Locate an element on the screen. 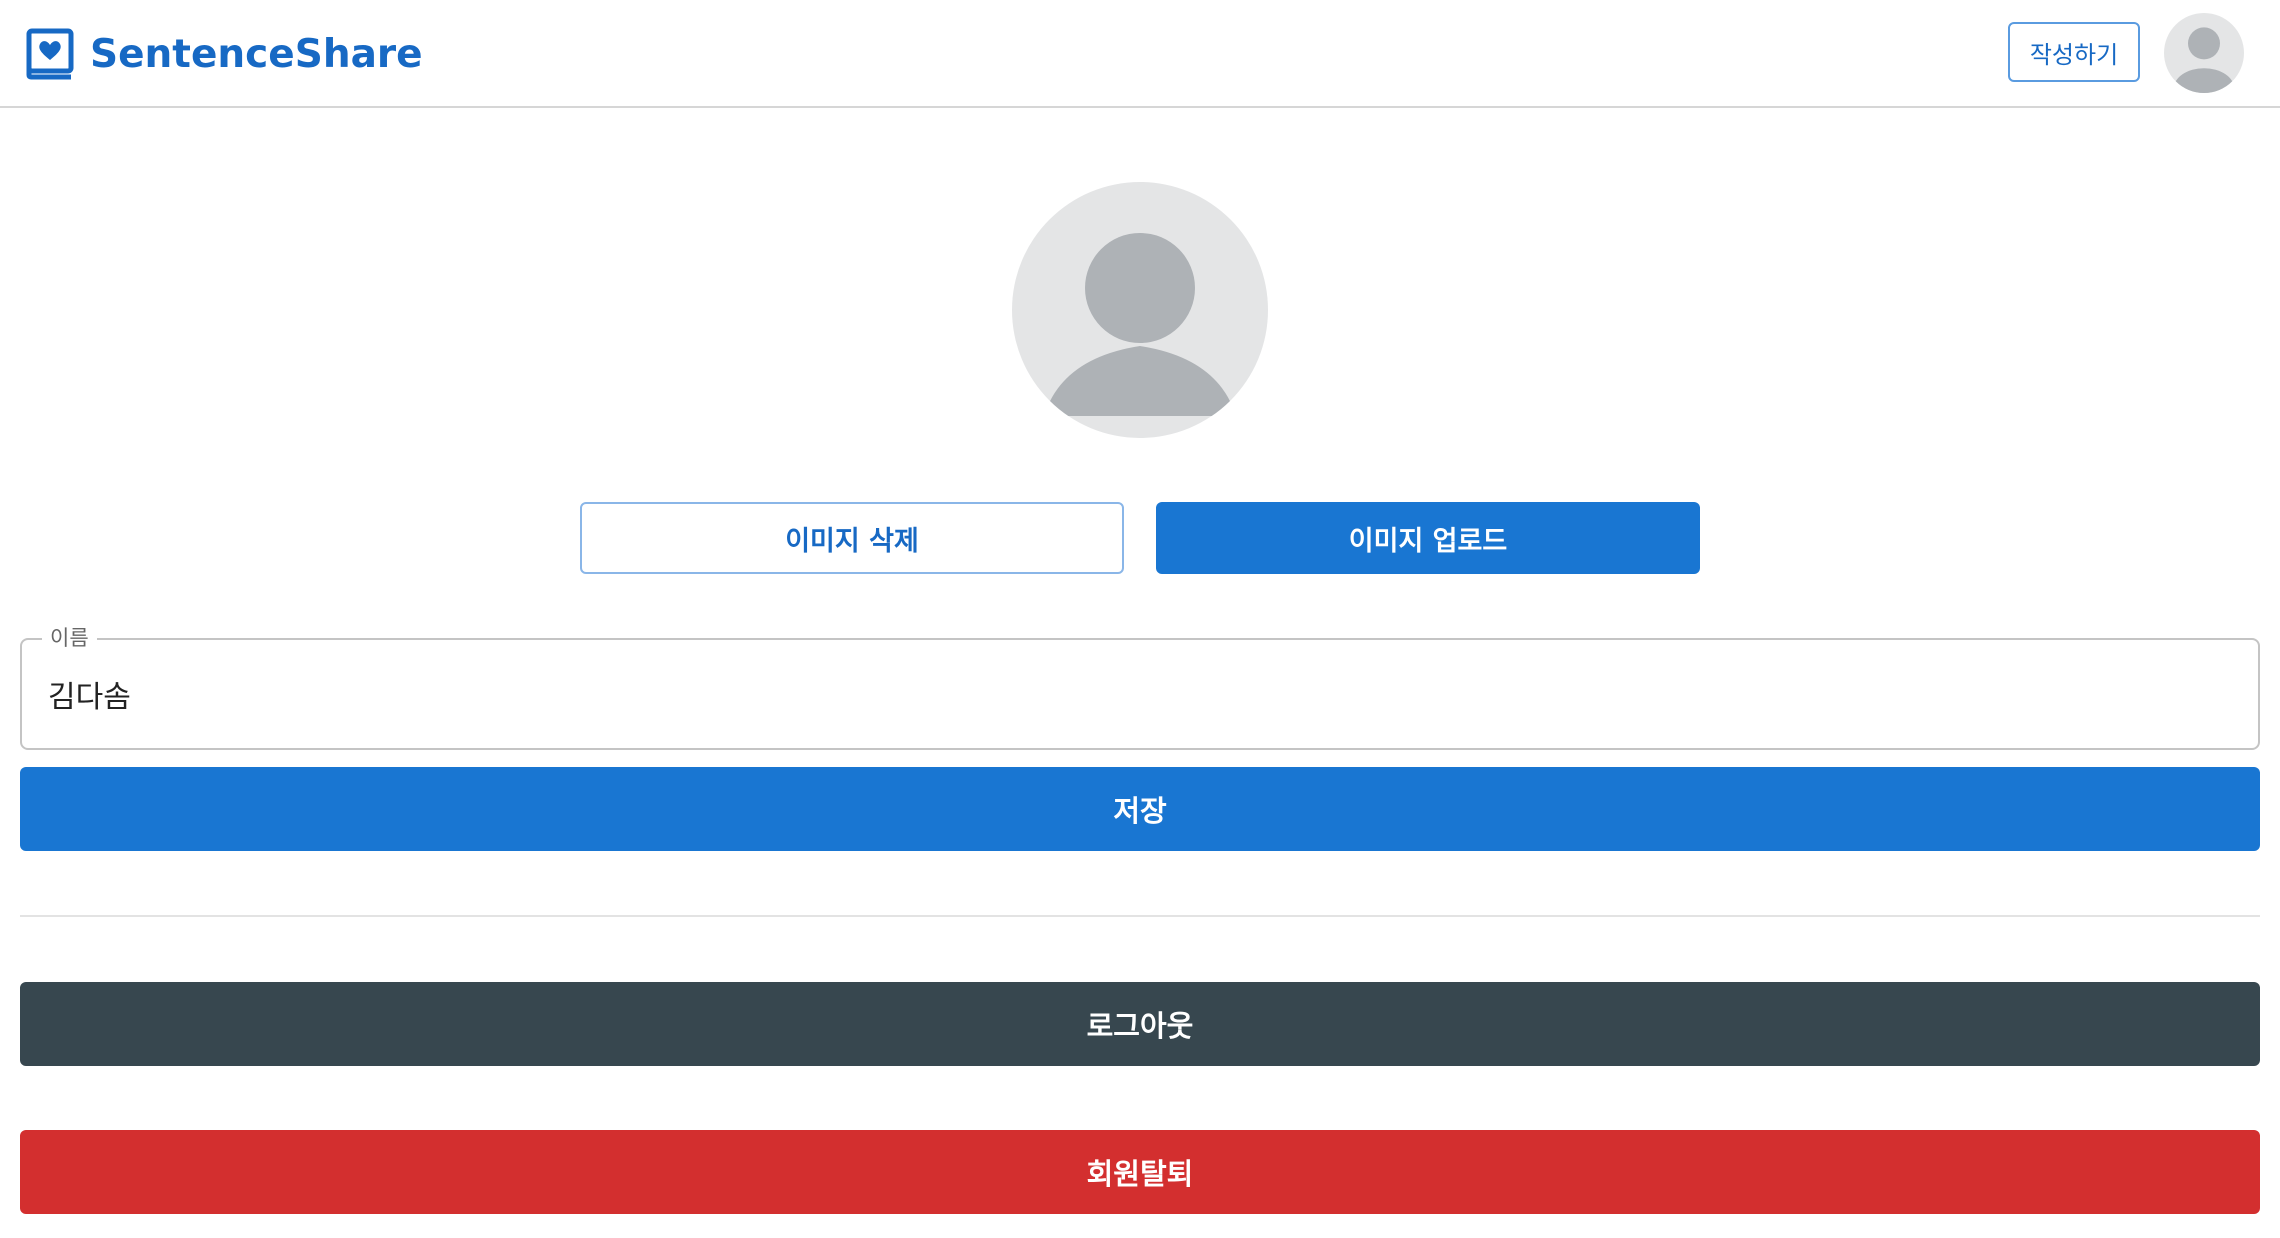 The image size is (2280, 1238). profile-avatar is located at coordinates (1140, 310).